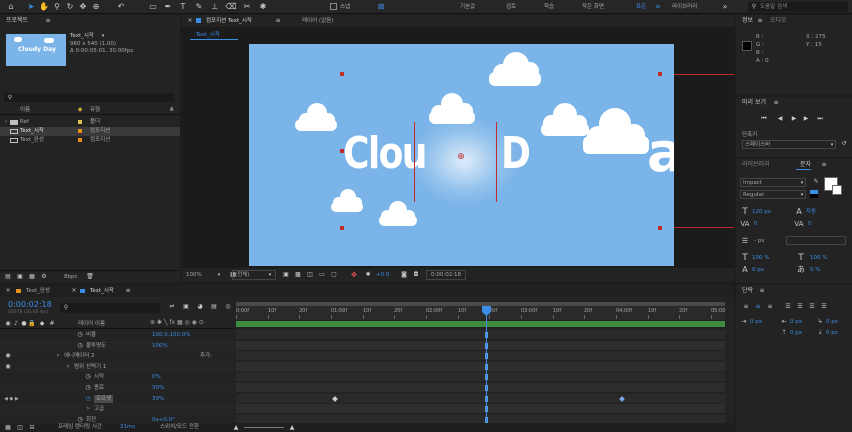 This screenshot has width=852, height=432. What do you see at coordinates (117, 346) in the screenshot?
I see `timeline-property-row: ◷ 불투명도 100%` at bounding box center [117, 346].